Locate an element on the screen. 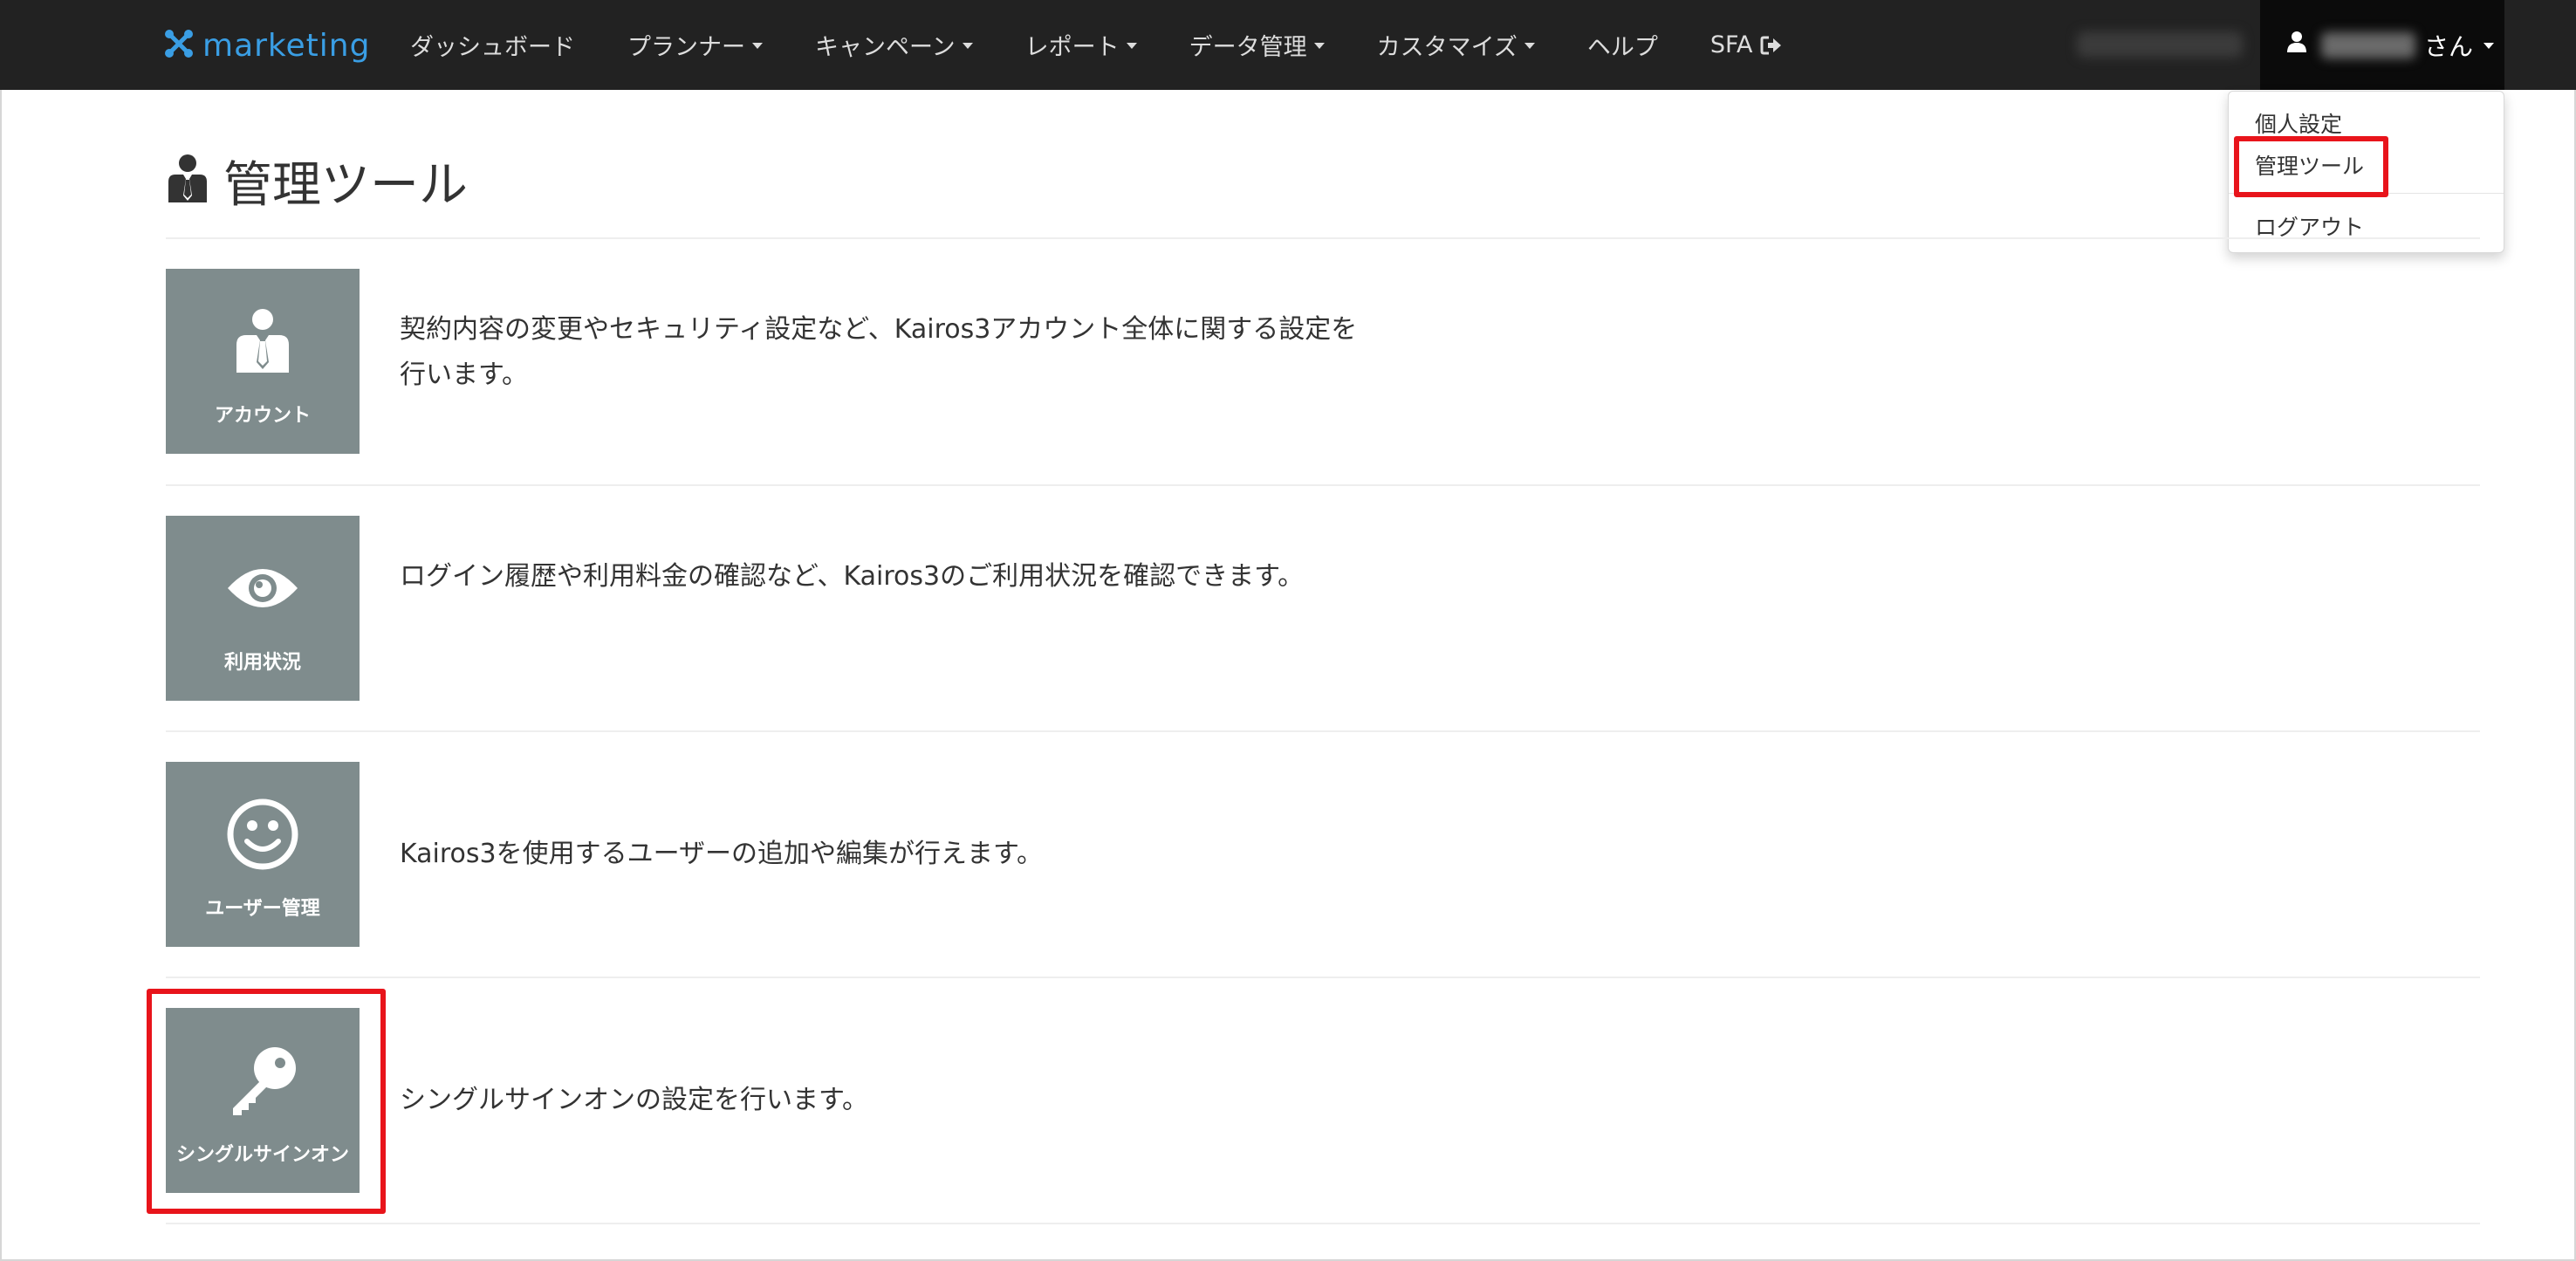 This screenshot has height=1261, width=2576. tile-usage: 利用状況 is located at coordinates (263, 608).